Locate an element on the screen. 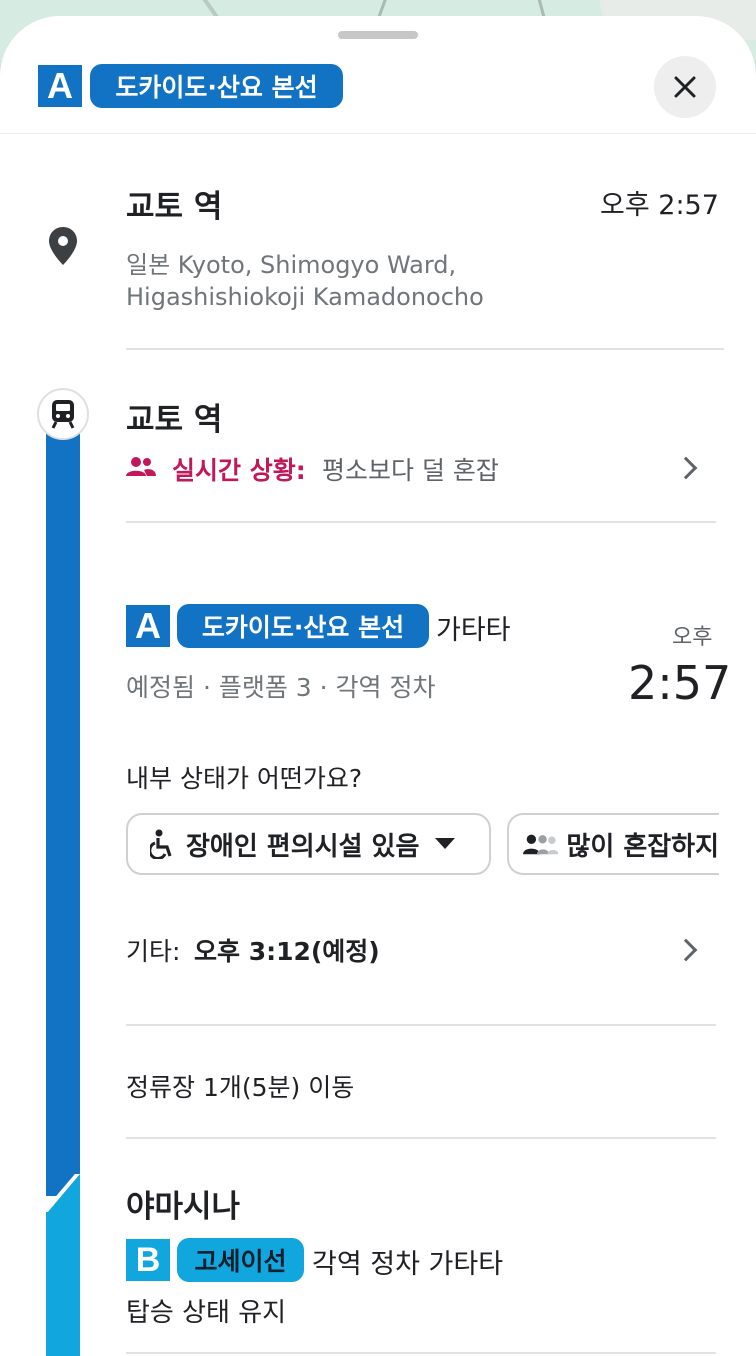 This screenshot has width=756, height=1356. origin-time: 오후 2:57 is located at coordinates (659, 205).